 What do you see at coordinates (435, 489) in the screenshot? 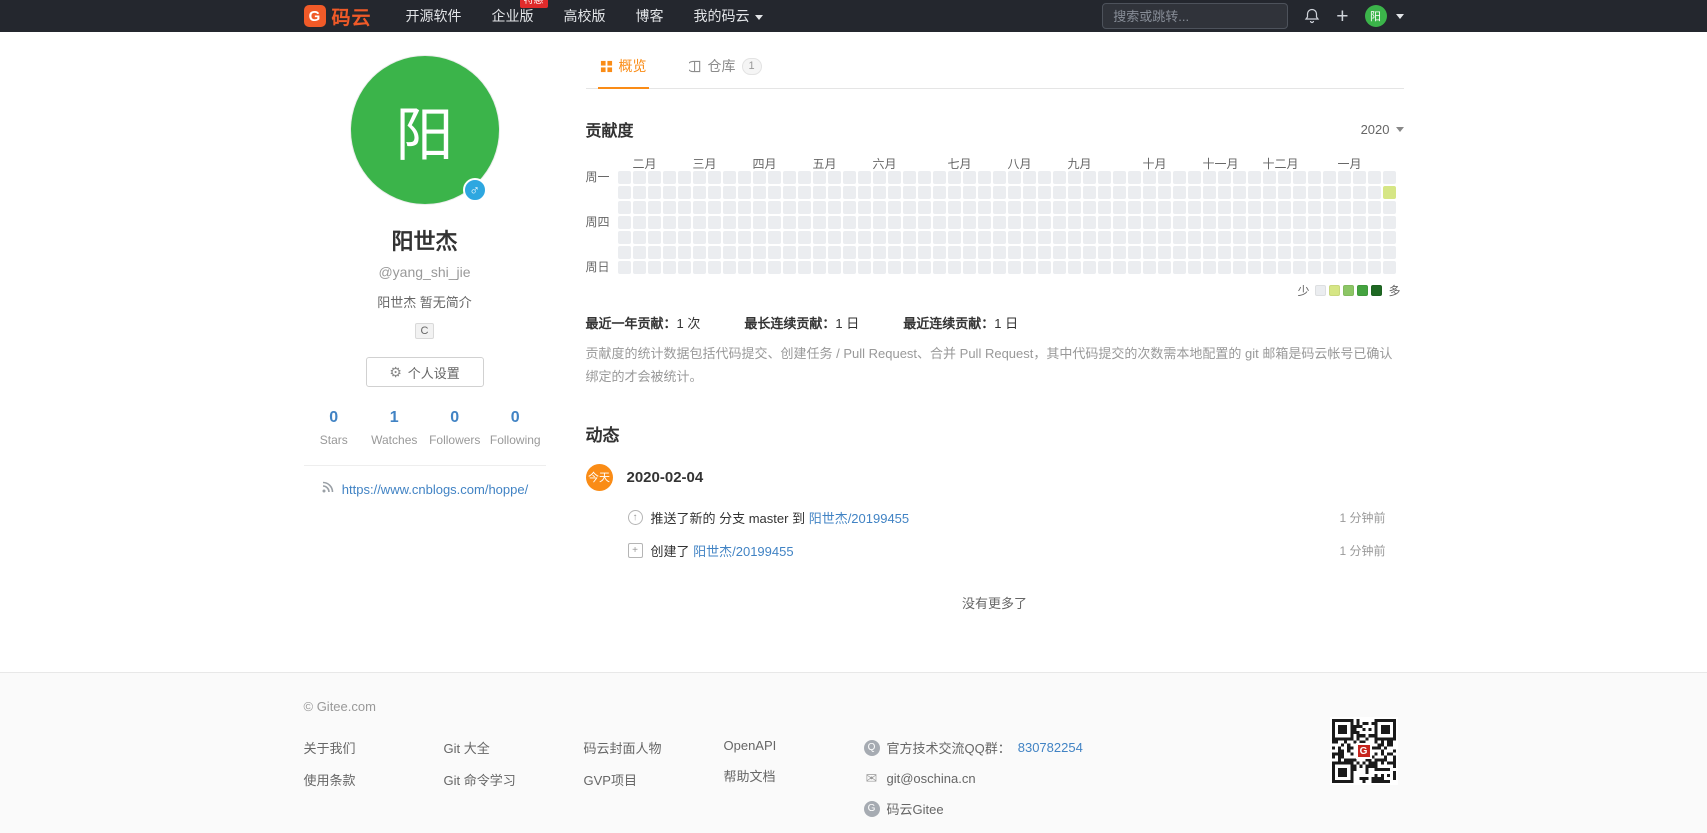
I see `website-link: https://www.cnblogs.com/hoppe/` at bounding box center [435, 489].